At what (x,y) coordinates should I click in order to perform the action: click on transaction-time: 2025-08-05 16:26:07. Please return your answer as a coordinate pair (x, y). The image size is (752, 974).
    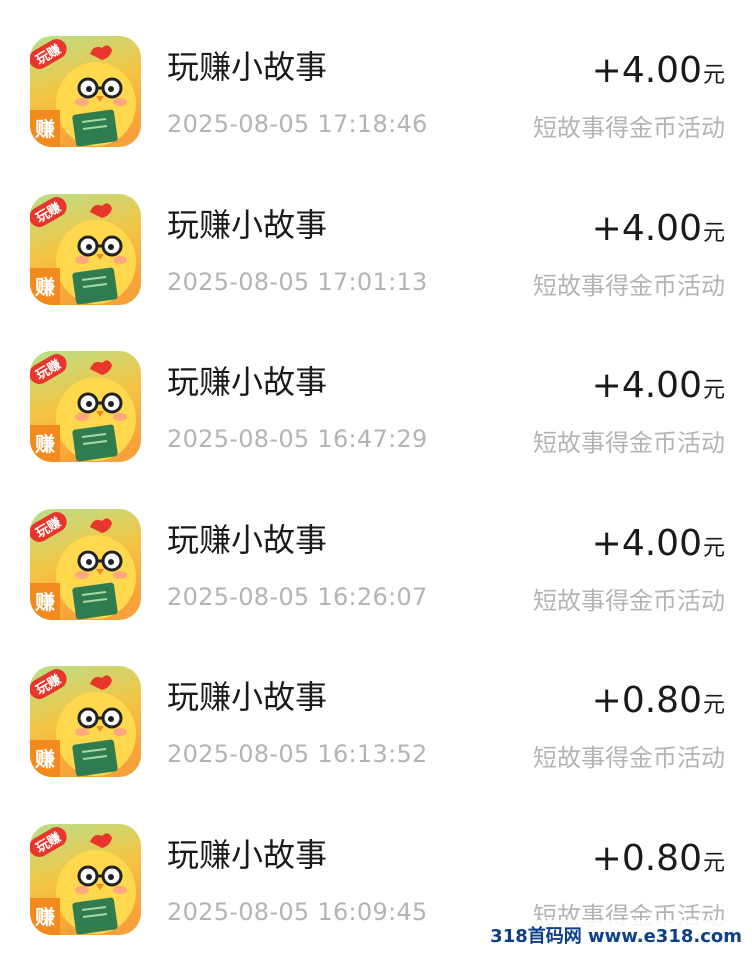
    Looking at the image, I should click on (297, 597).